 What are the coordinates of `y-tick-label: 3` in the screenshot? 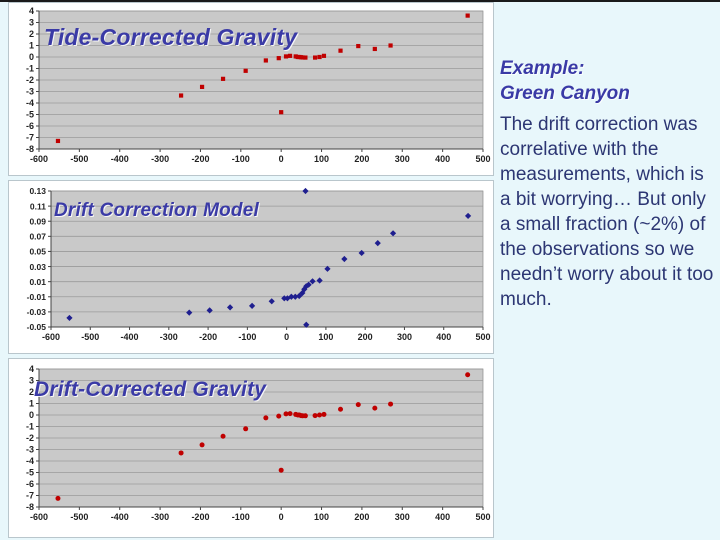 It's located at (31, 23).